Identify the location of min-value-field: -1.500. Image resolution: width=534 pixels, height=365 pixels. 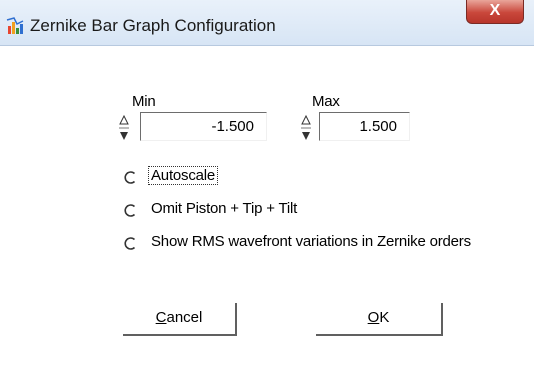
(203, 126).